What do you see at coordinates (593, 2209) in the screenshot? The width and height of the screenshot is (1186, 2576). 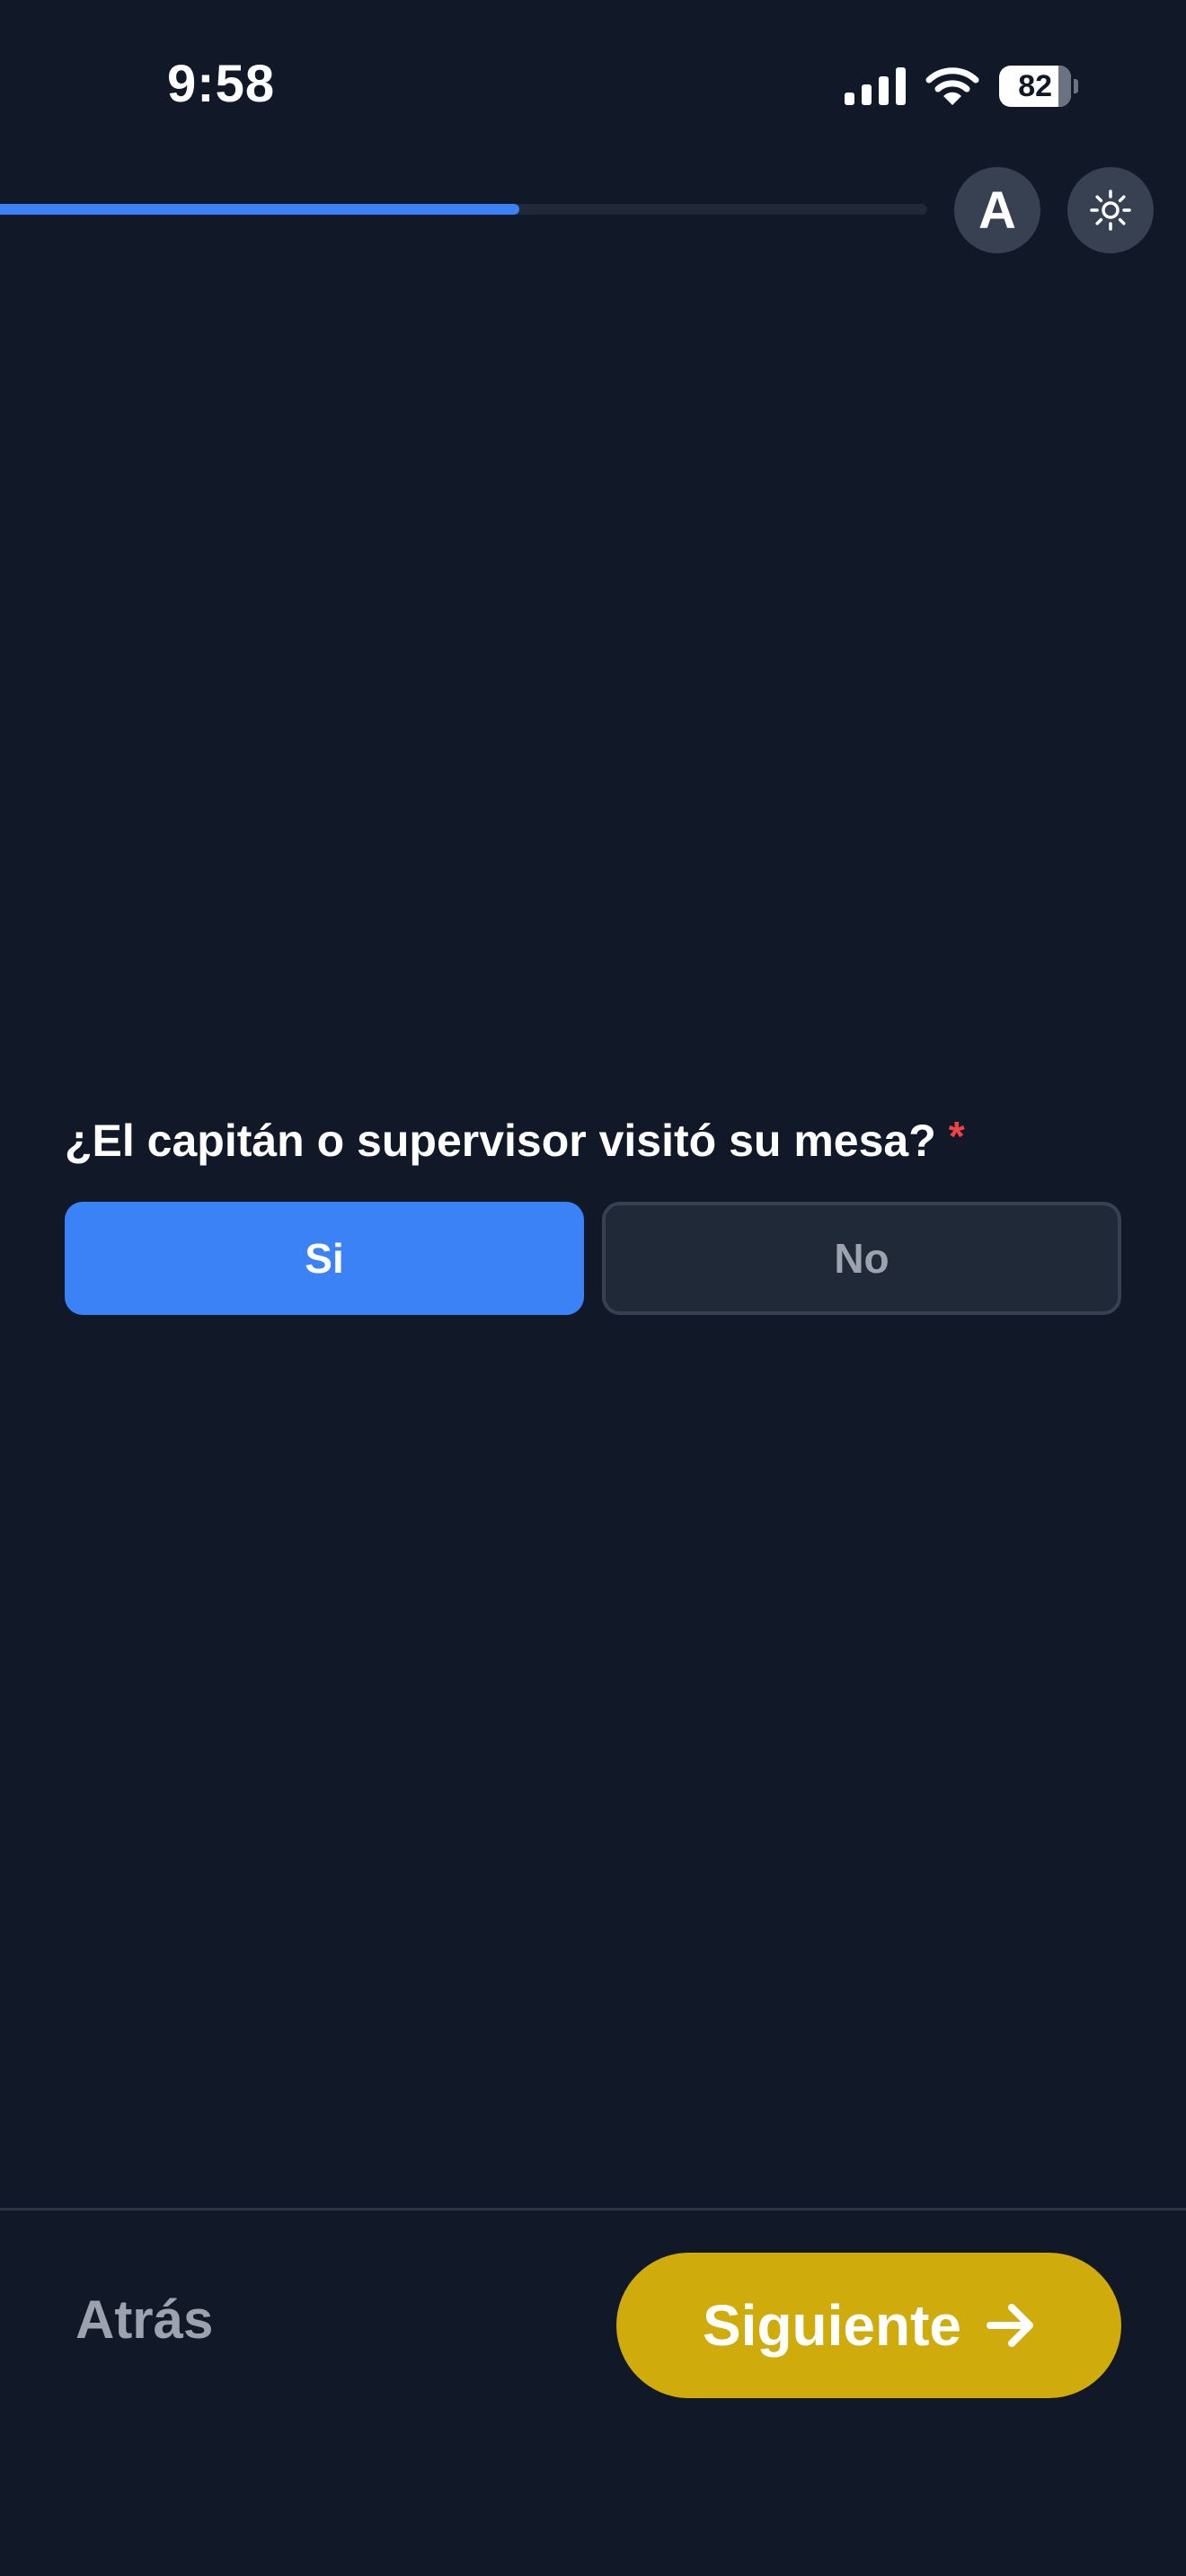 I see `footer-divider` at bounding box center [593, 2209].